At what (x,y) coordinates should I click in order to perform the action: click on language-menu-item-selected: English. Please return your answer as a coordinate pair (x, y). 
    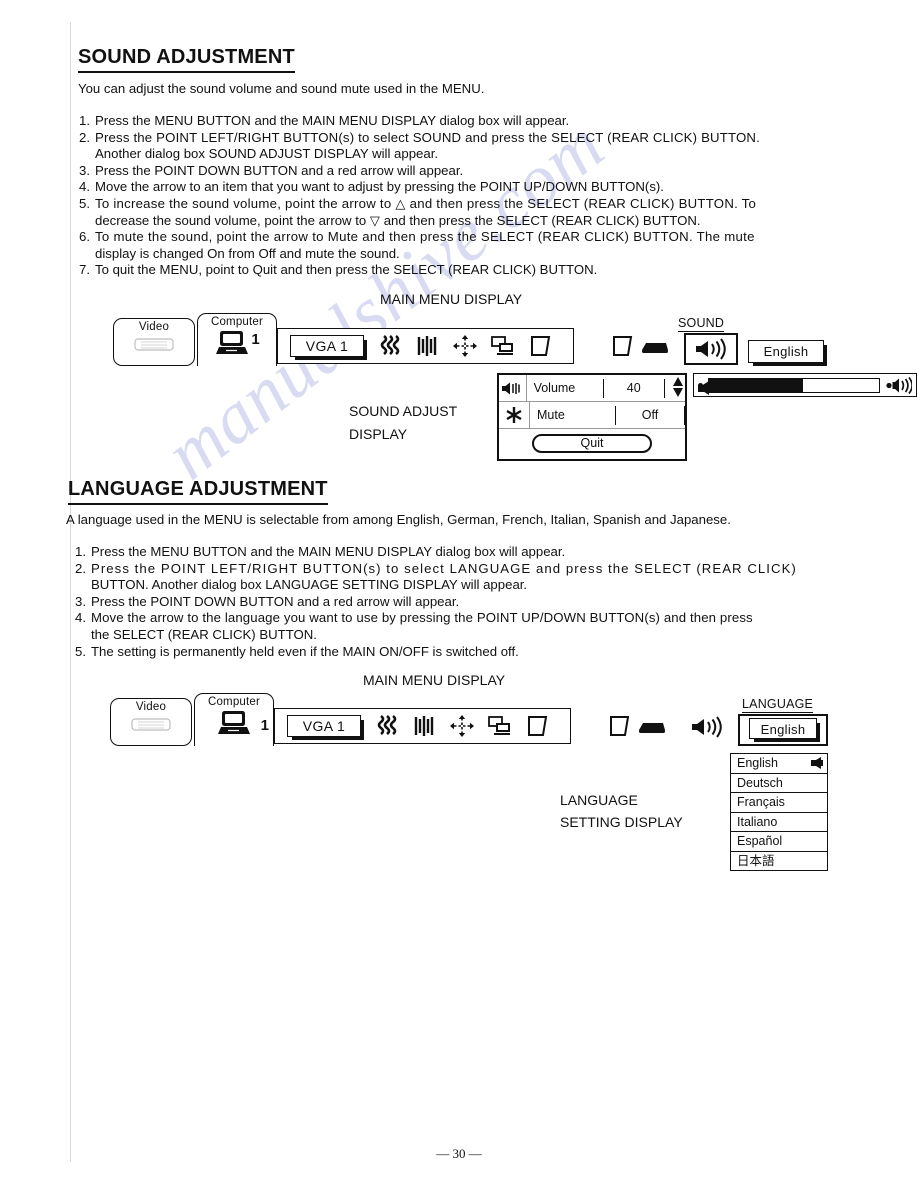
    Looking at the image, I should click on (783, 730).